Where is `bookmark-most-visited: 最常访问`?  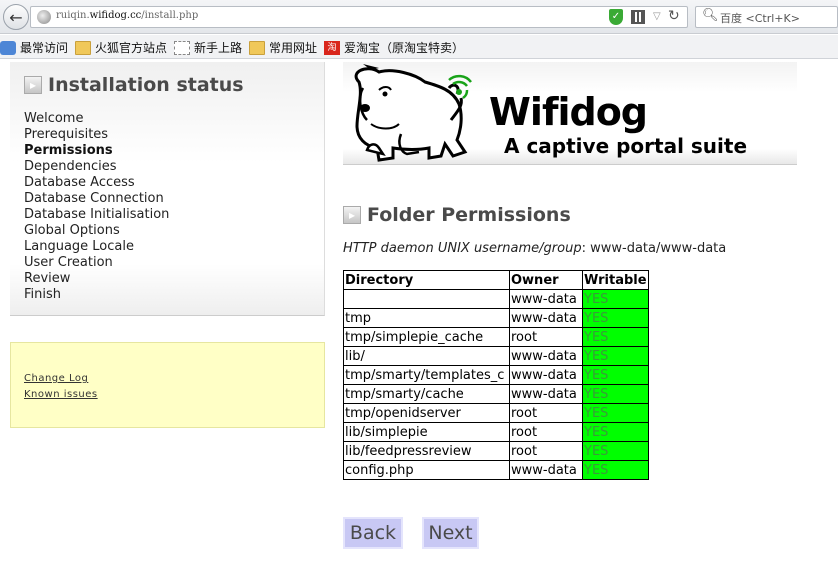
bookmark-most-visited: 最常访问 is located at coordinates (34, 47).